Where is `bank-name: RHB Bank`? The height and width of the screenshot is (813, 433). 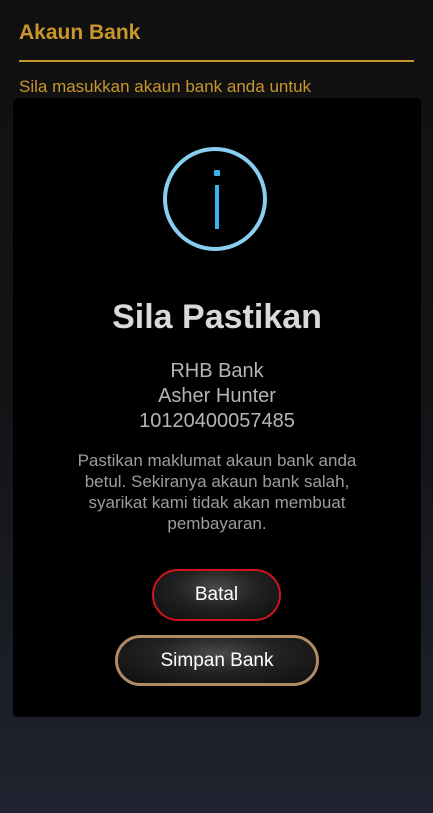
bank-name: RHB Bank is located at coordinates (217, 371).